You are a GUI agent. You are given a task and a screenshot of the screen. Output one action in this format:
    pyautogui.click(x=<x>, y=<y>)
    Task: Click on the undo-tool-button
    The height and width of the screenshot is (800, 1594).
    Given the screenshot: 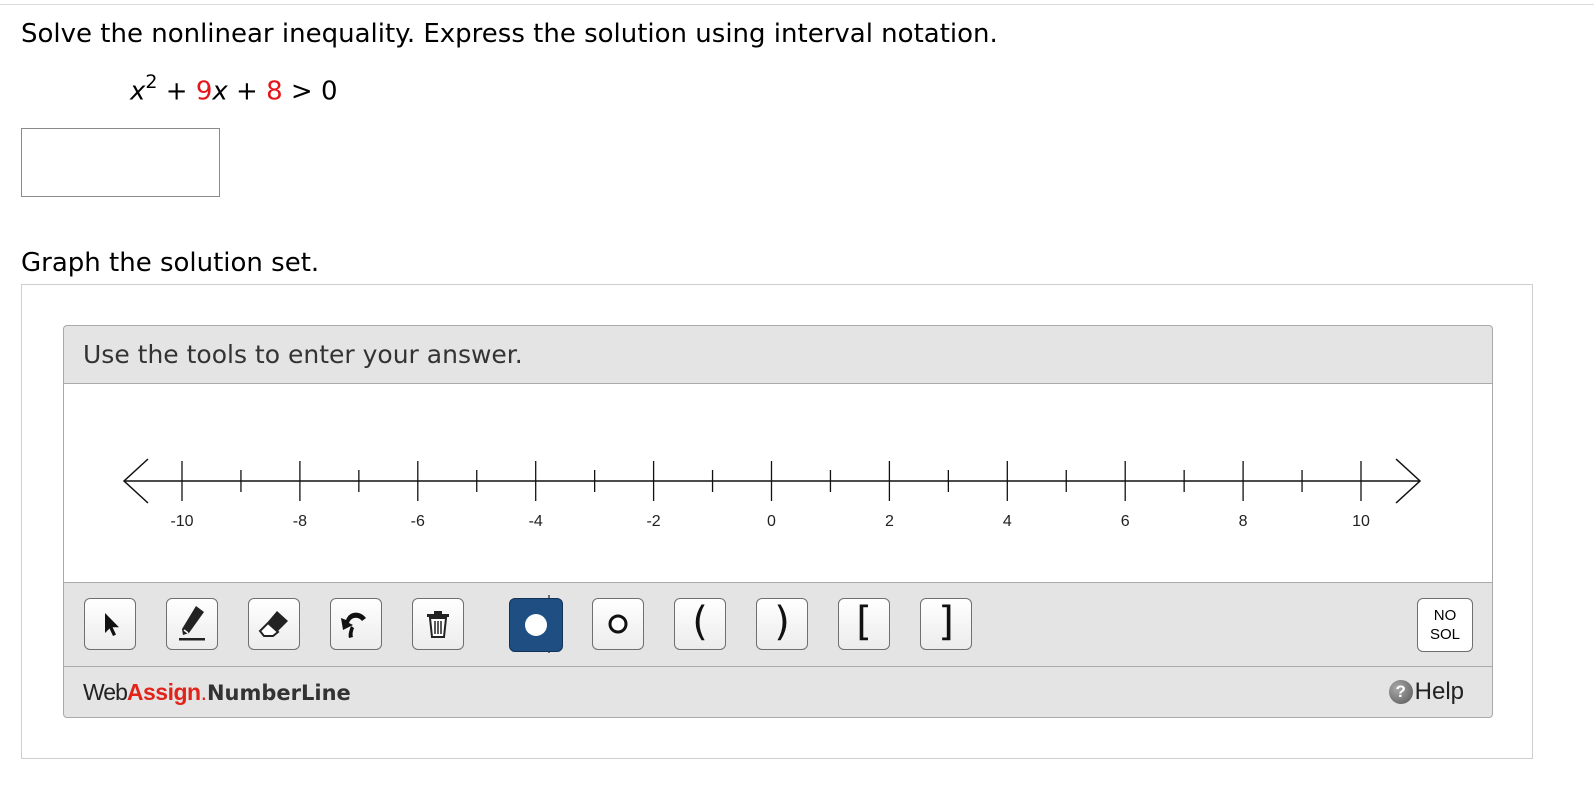 What is the action you would take?
    pyautogui.click(x=356, y=624)
    